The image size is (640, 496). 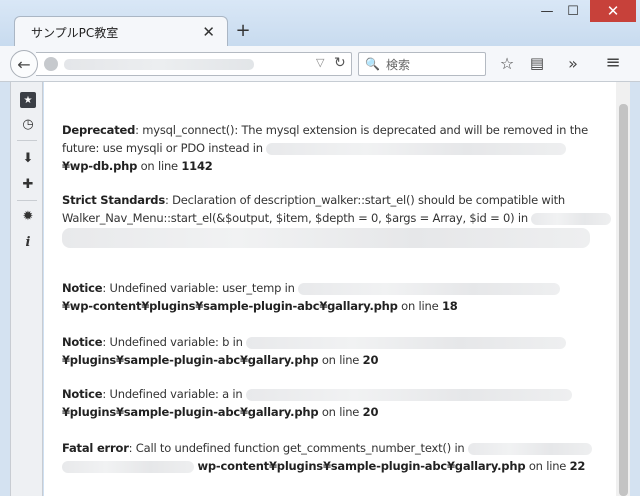 I want to click on bookmark-star-icon: ☆, so click(x=507, y=63).